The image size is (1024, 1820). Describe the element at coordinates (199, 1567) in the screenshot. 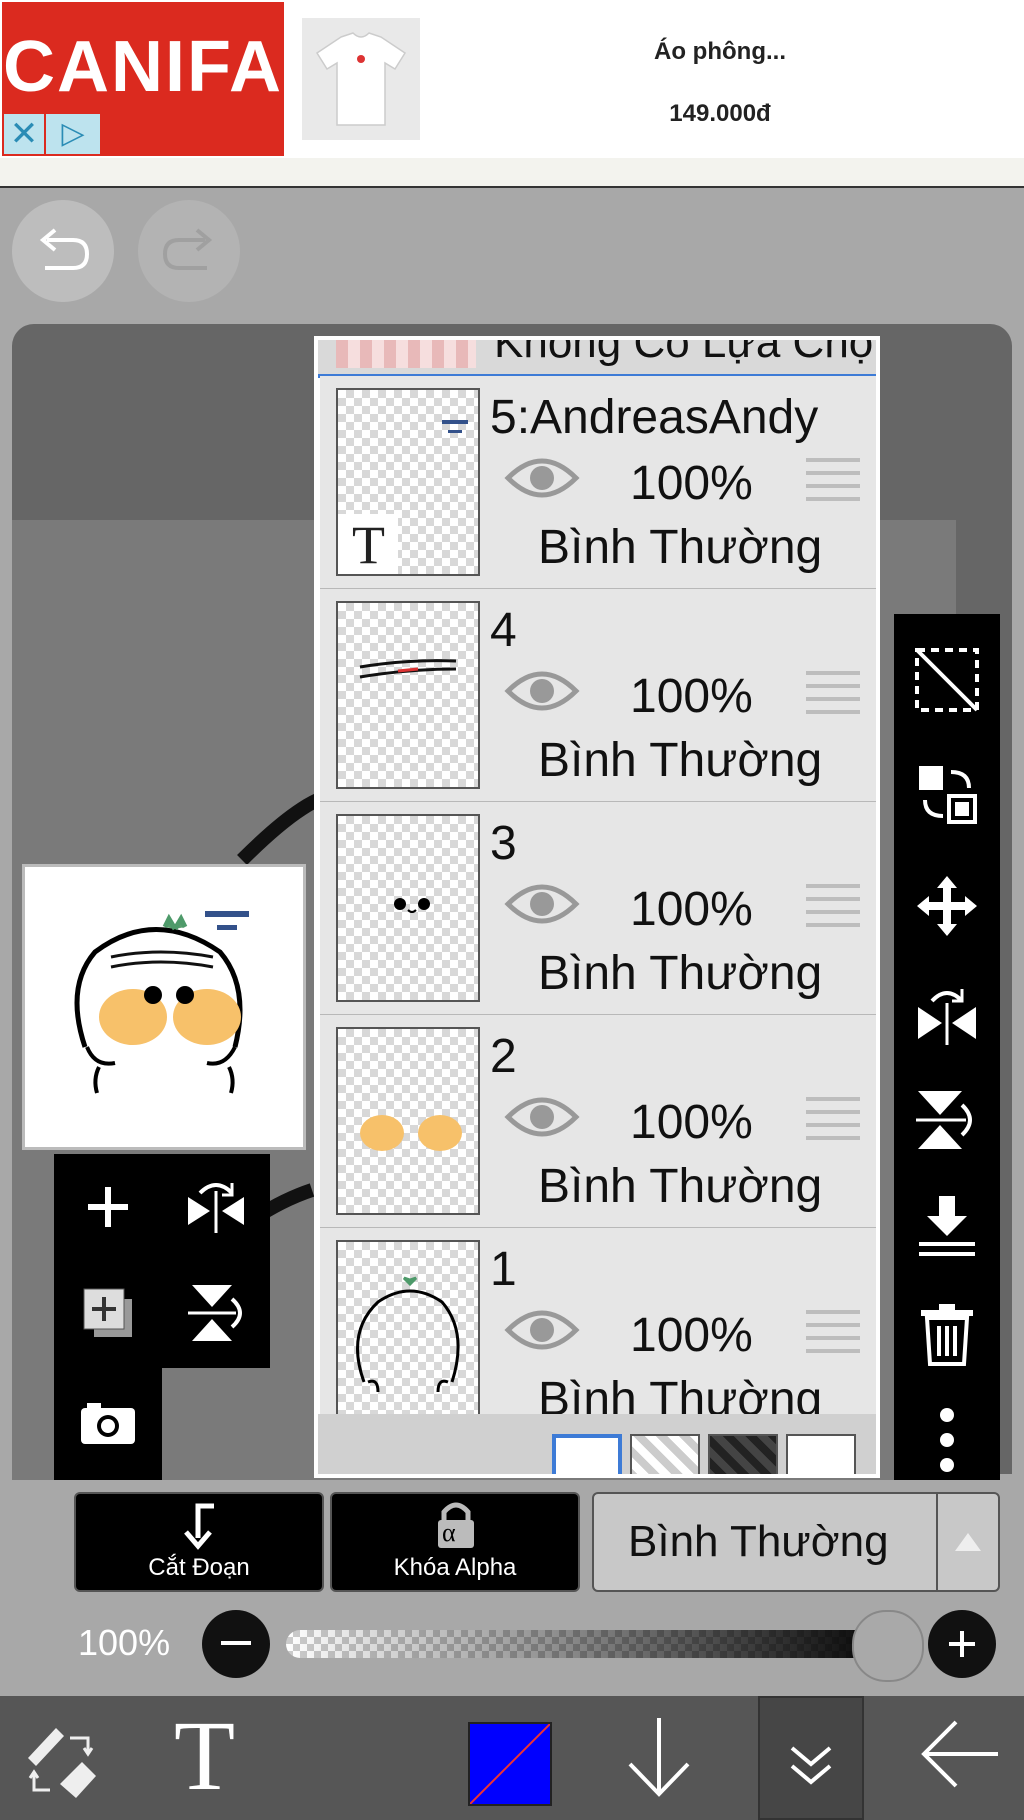

I see `clip-label: Cắt Đoạn` at that location.